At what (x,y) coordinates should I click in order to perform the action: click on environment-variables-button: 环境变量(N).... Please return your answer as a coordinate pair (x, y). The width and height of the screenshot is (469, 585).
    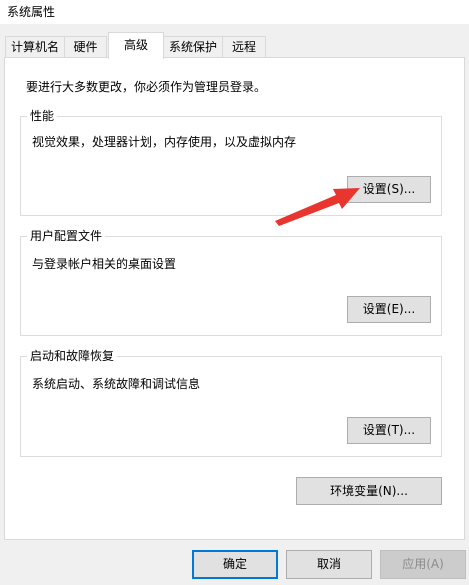
    Looking at the image, I should click on (369, 491).